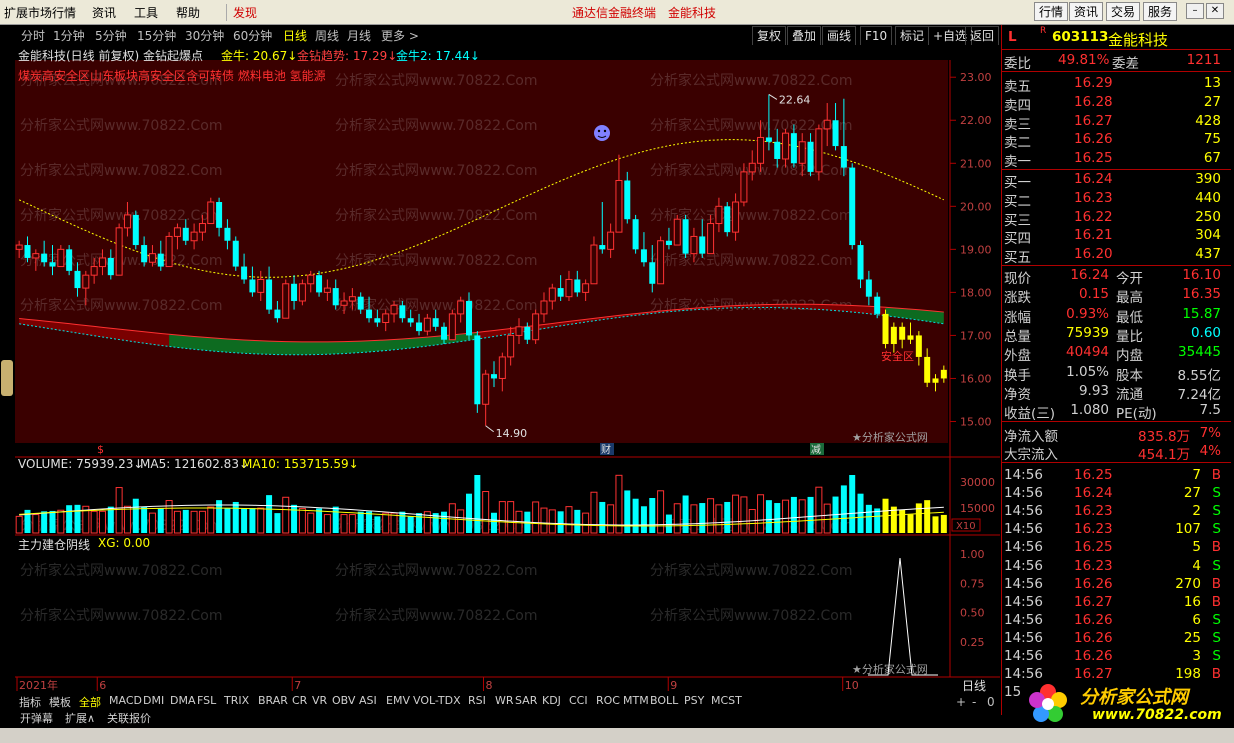  What do you see at coordinates (400, 35) in the screenshot?
I see `period-more: 更多 >` at bounding box center [400, 35].